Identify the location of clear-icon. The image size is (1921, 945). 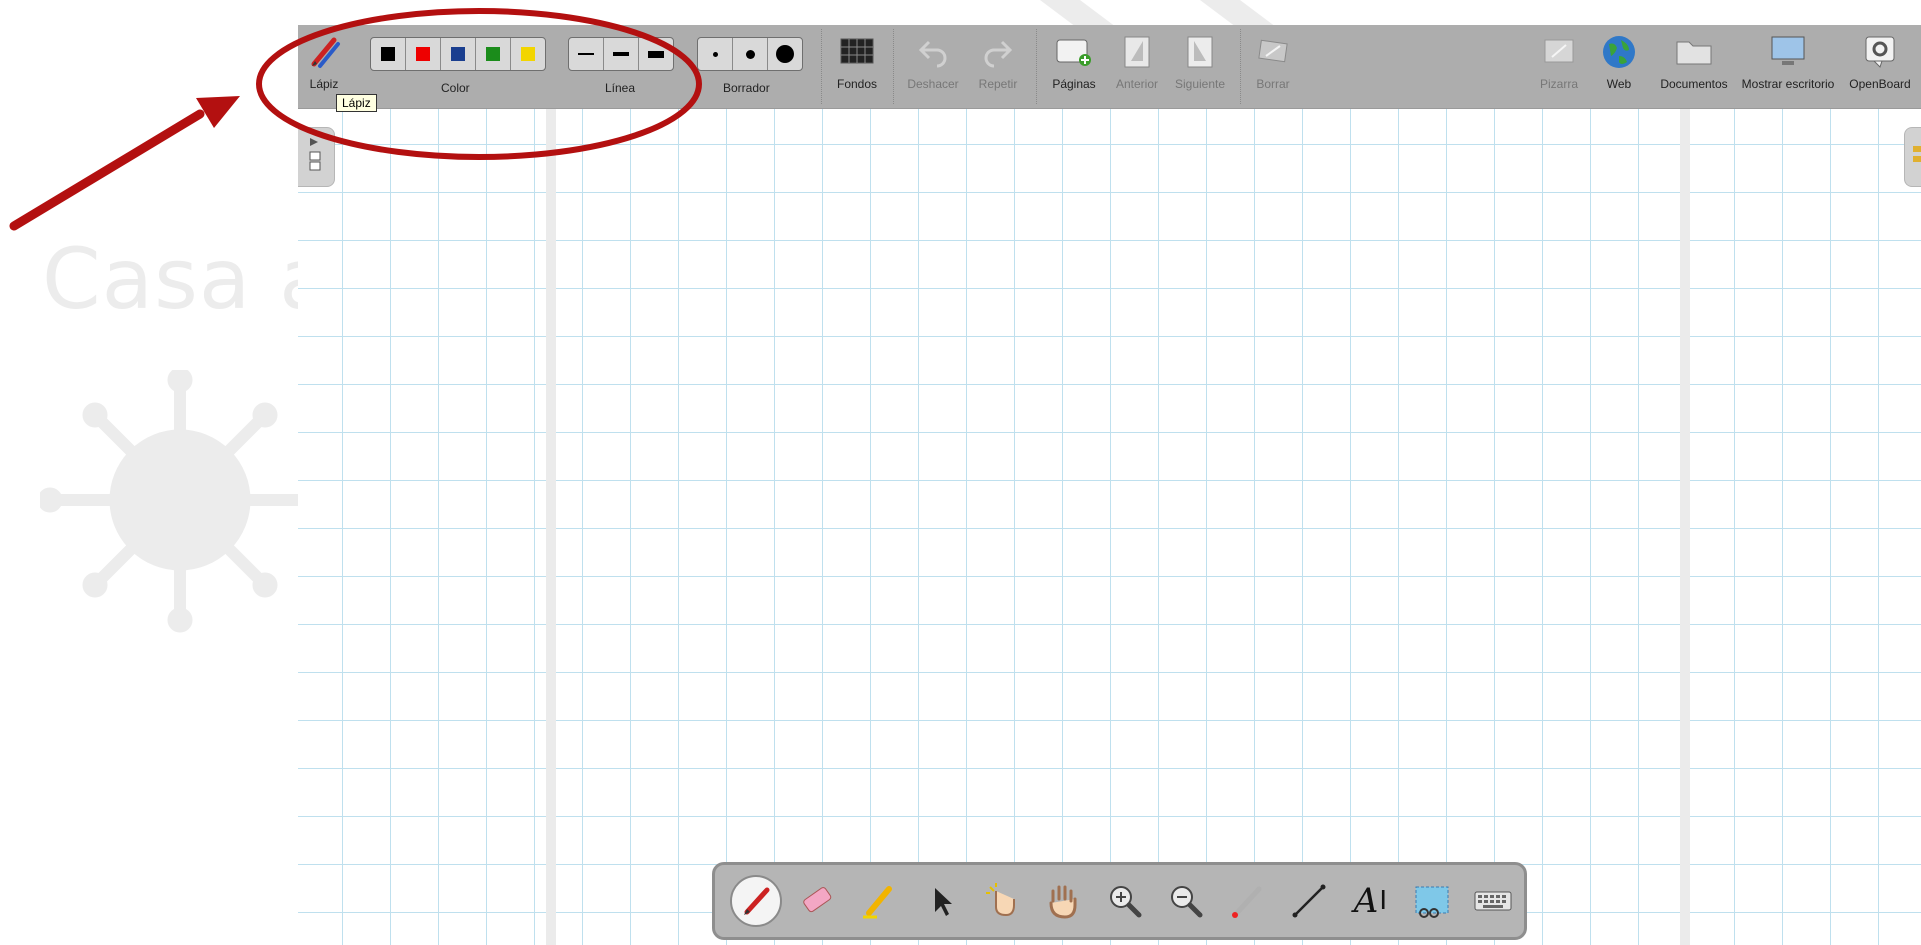
(1273, 51).